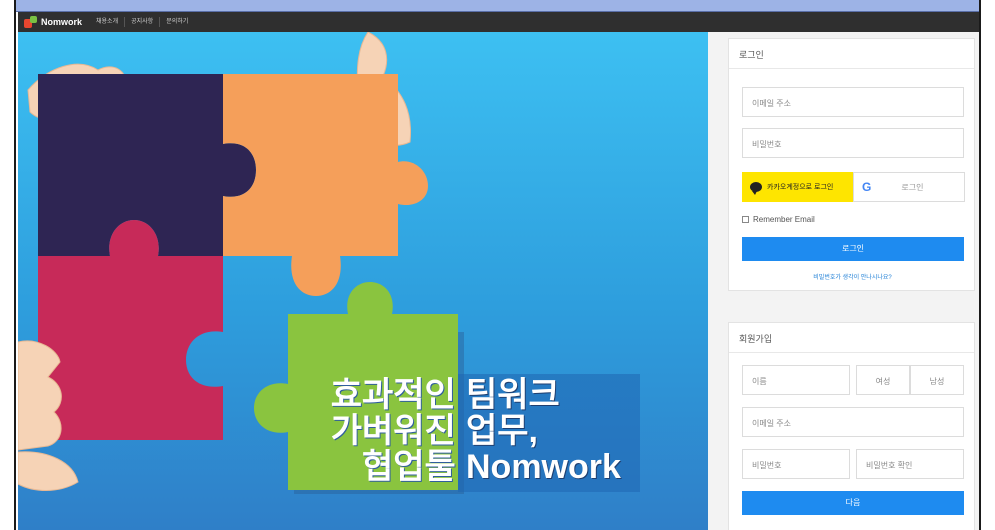 This screenshot has height=530, width=995. What do you see at coordinates (853, 422) in the screenshot?
I see `signup-email-field: 이메일 주소` at bounding box center [853, 422].